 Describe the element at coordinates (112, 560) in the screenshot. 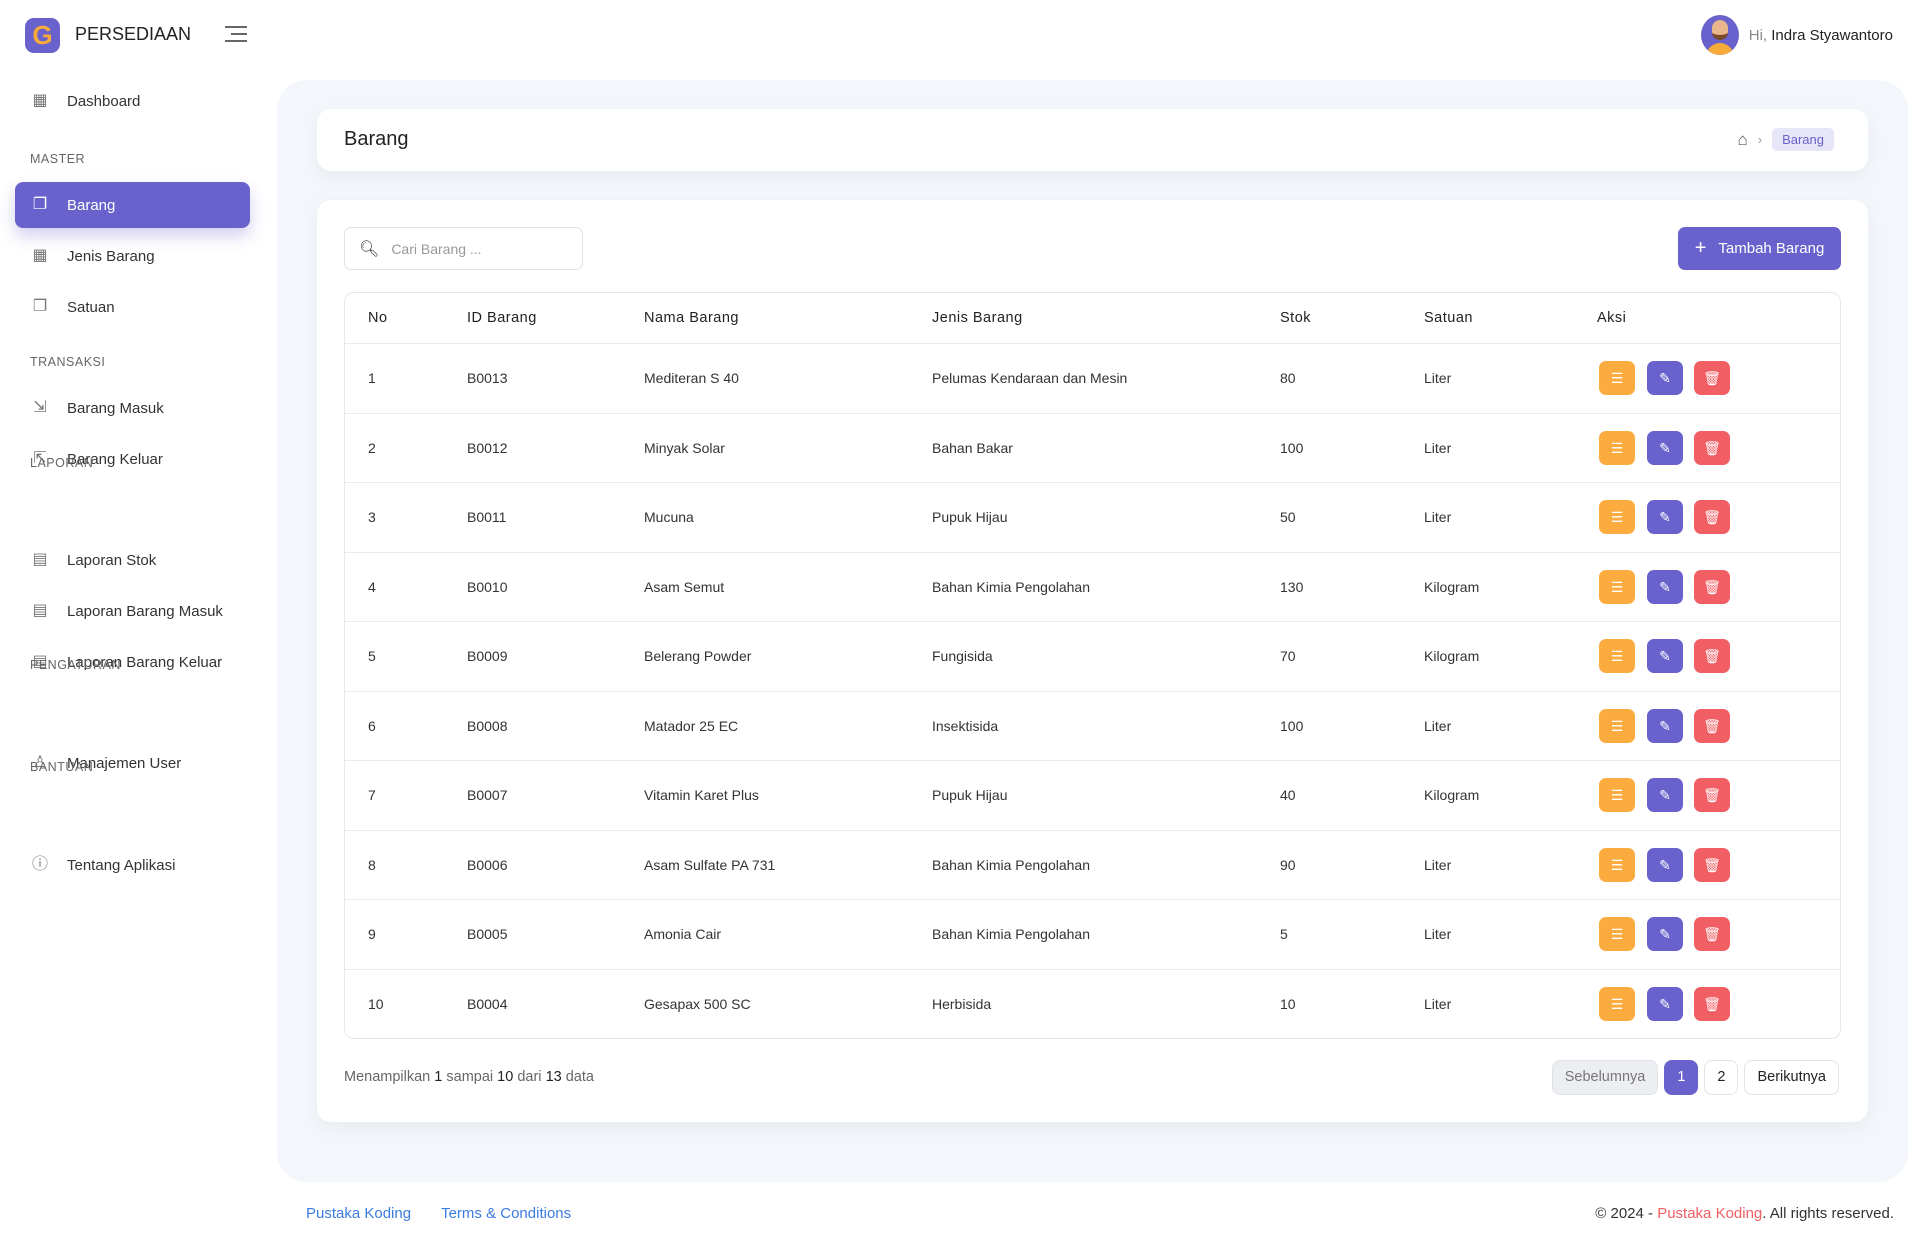

I see `sidebar-item-label: Laporan Stok` at that location.